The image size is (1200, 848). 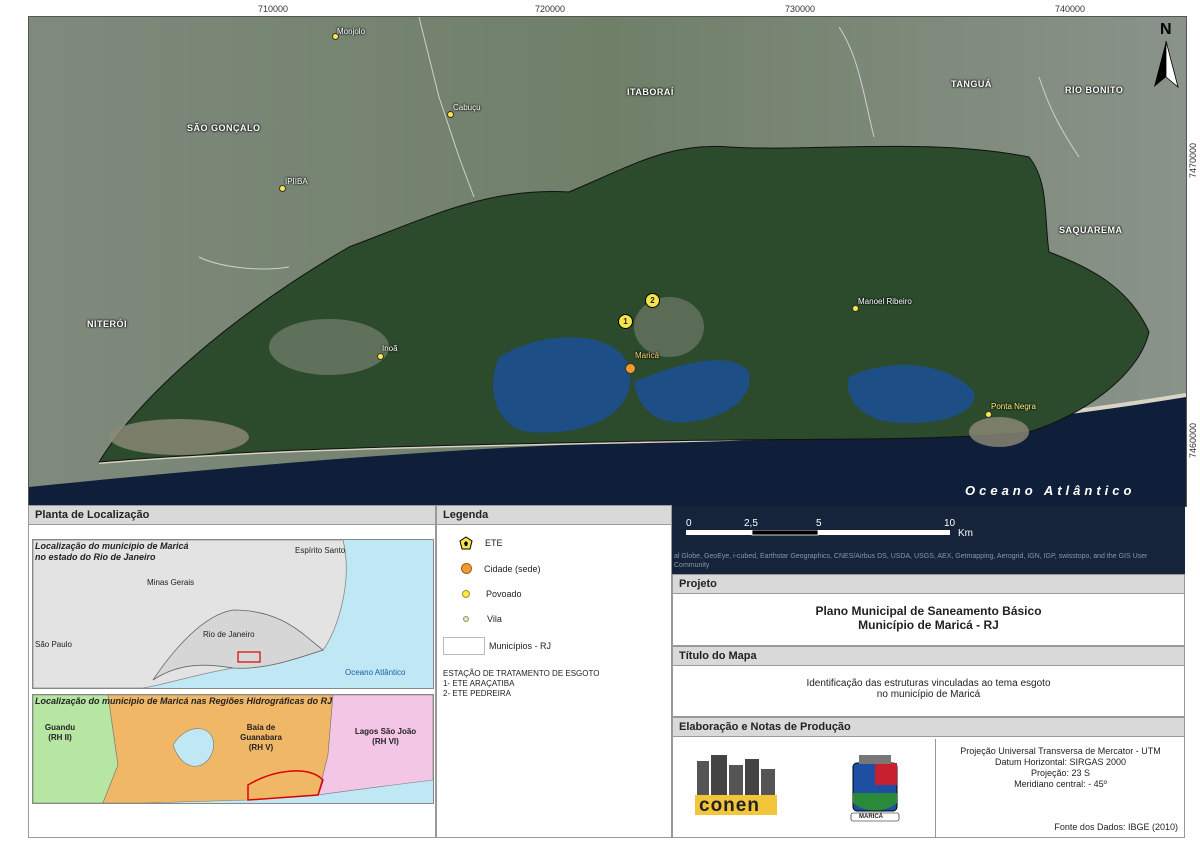 I want to click on data-source: Fonte dos Dados: IBGE (2010), so click(x=1116, y=827).